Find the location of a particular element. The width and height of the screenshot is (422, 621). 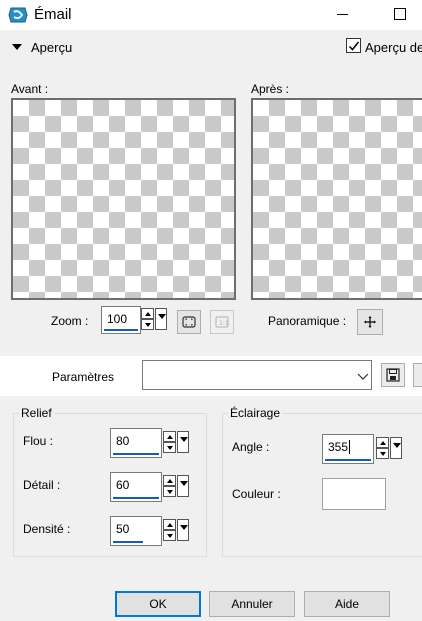

app-icon is located at coordinates (18, 15).